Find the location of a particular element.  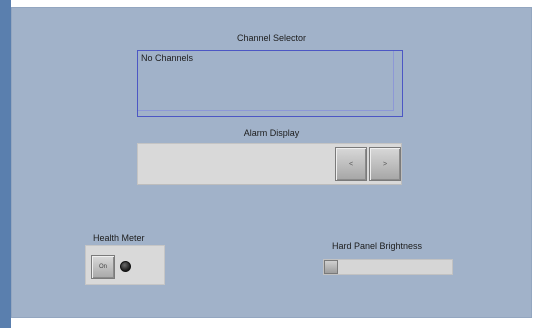

chevron-left-icon: < is located at coordinates (351, 164).